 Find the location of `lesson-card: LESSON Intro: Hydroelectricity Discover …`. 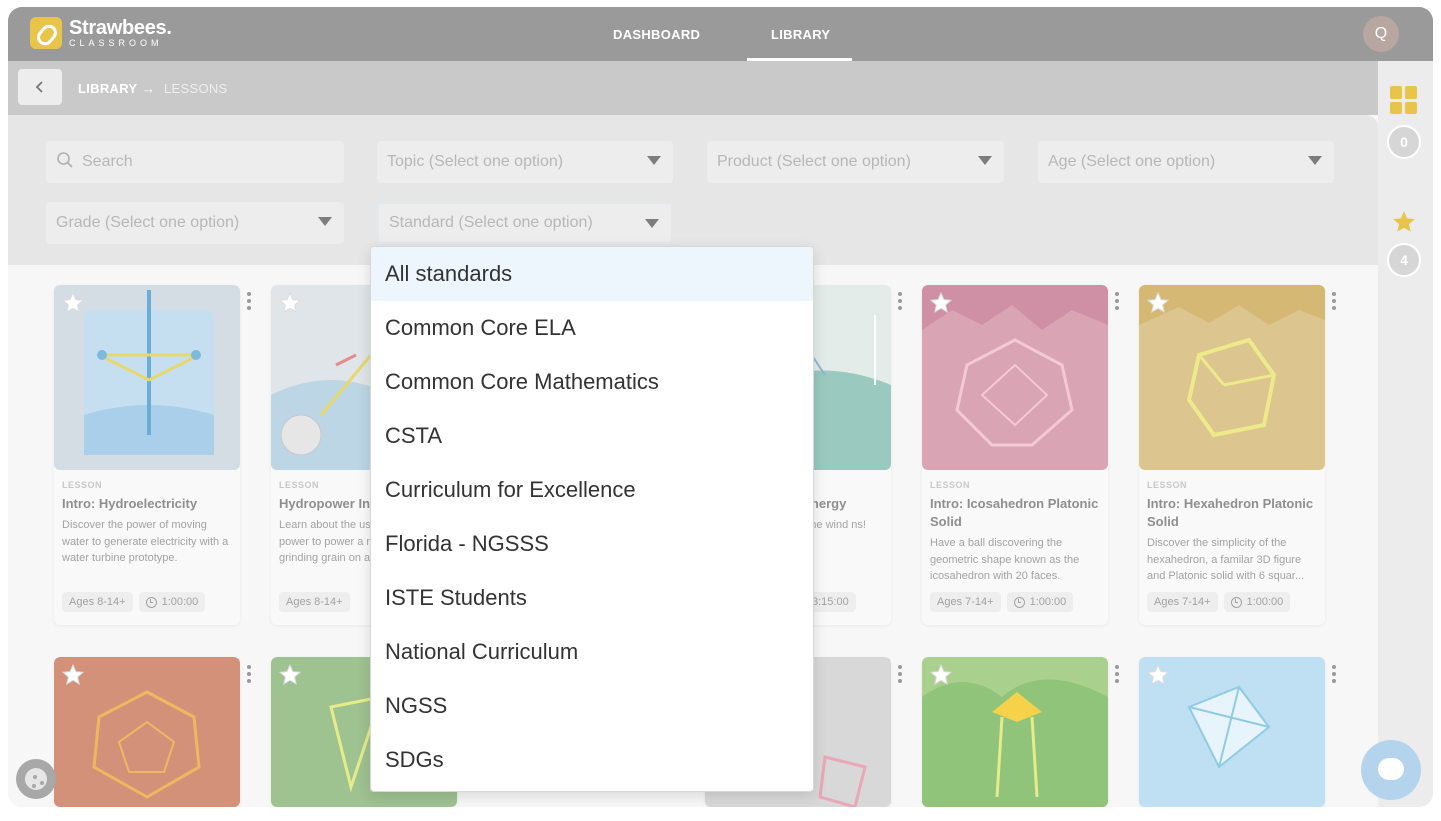

lesson-card: LESSON Intro: Hydroelectricity Discover … is located at coordinates (147, 455).